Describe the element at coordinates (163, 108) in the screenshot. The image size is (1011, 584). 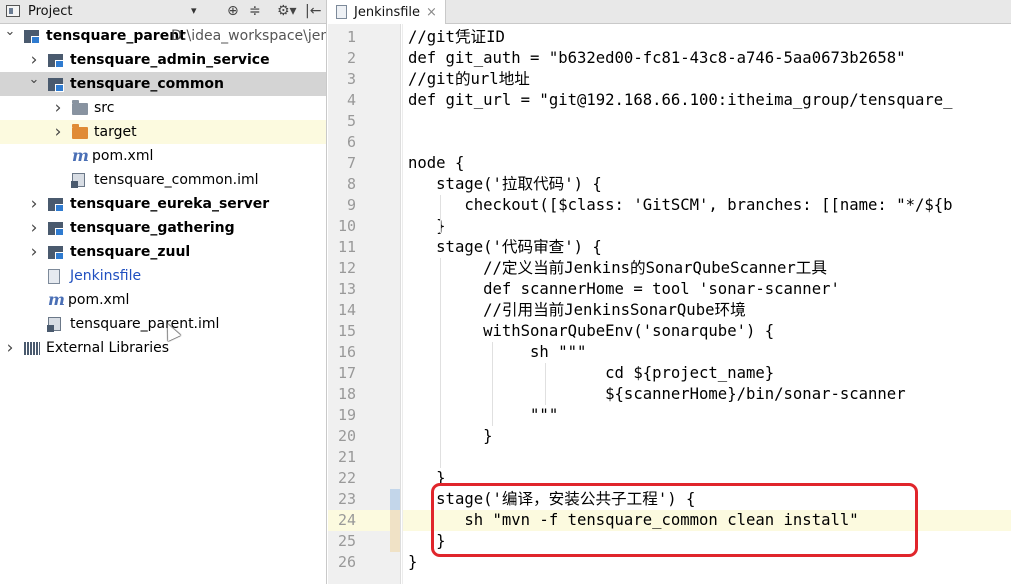
I see `tree-item: › src` at that location.